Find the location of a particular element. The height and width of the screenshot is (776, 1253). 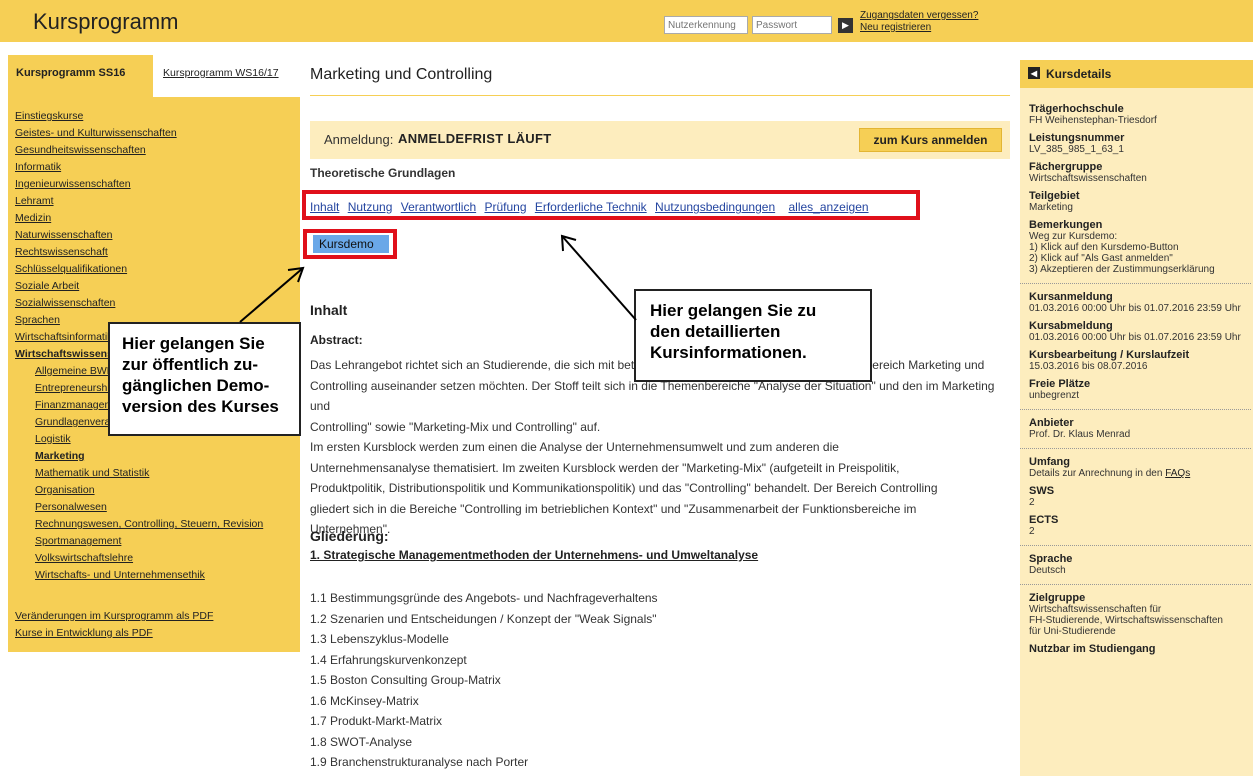

detail-value: unbegrenzt is located at coordinates (1054, 395).